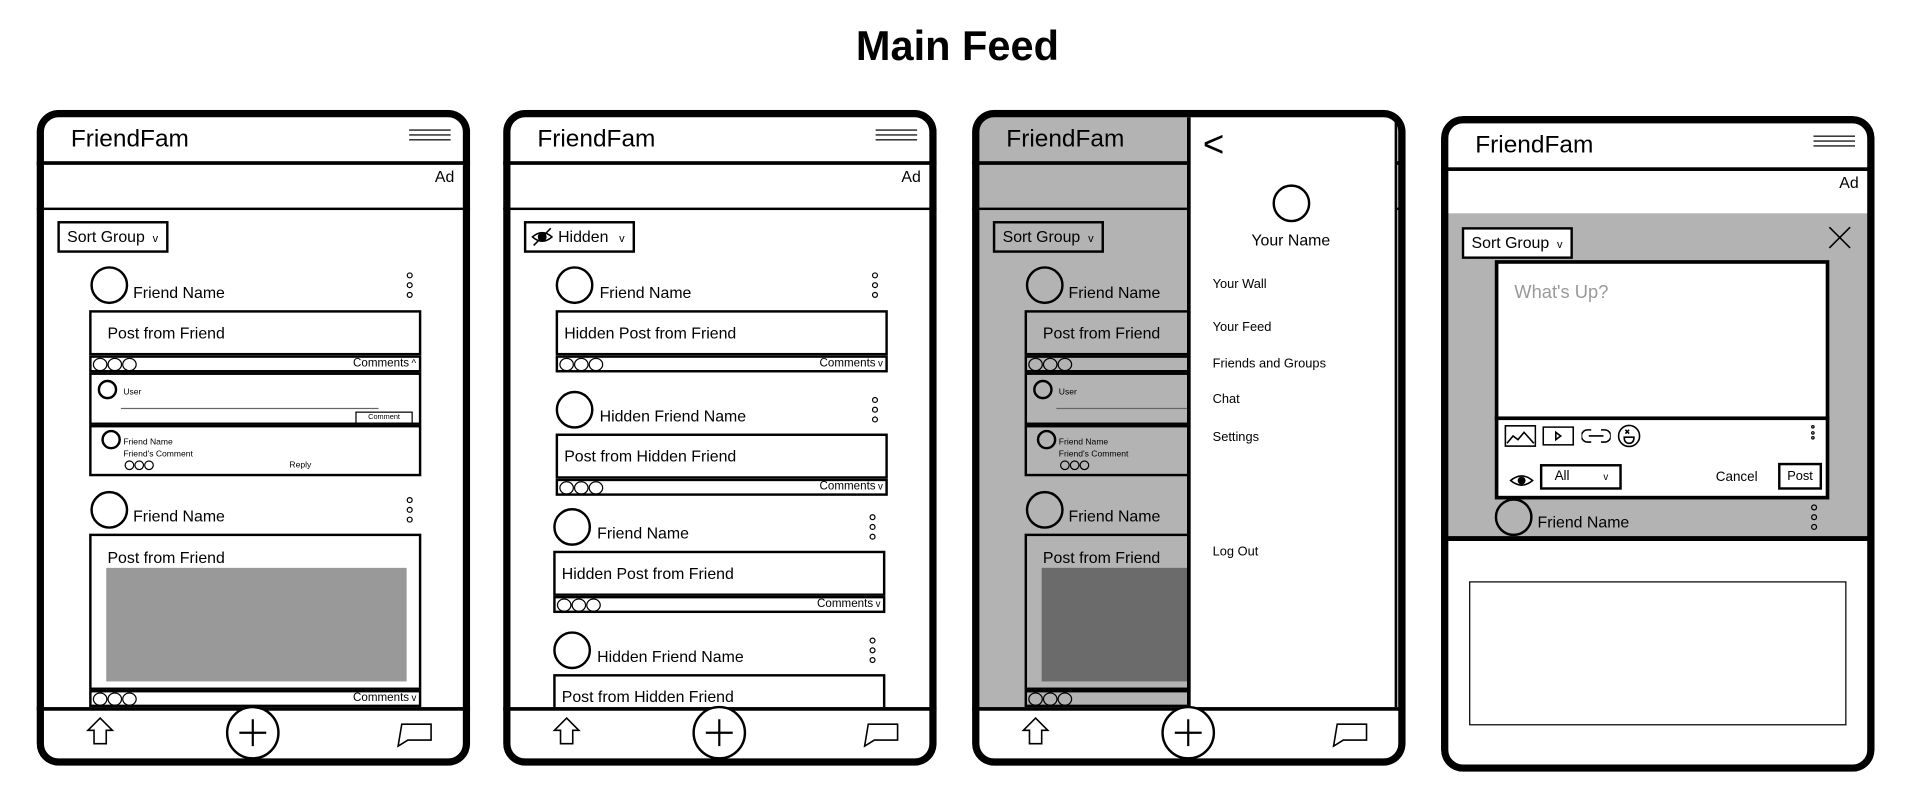 The width and height of the screenshot is (1905, 796). Describe the element at coordinates (1558, 436) in the screenshot. I see `video-icon` at that location.